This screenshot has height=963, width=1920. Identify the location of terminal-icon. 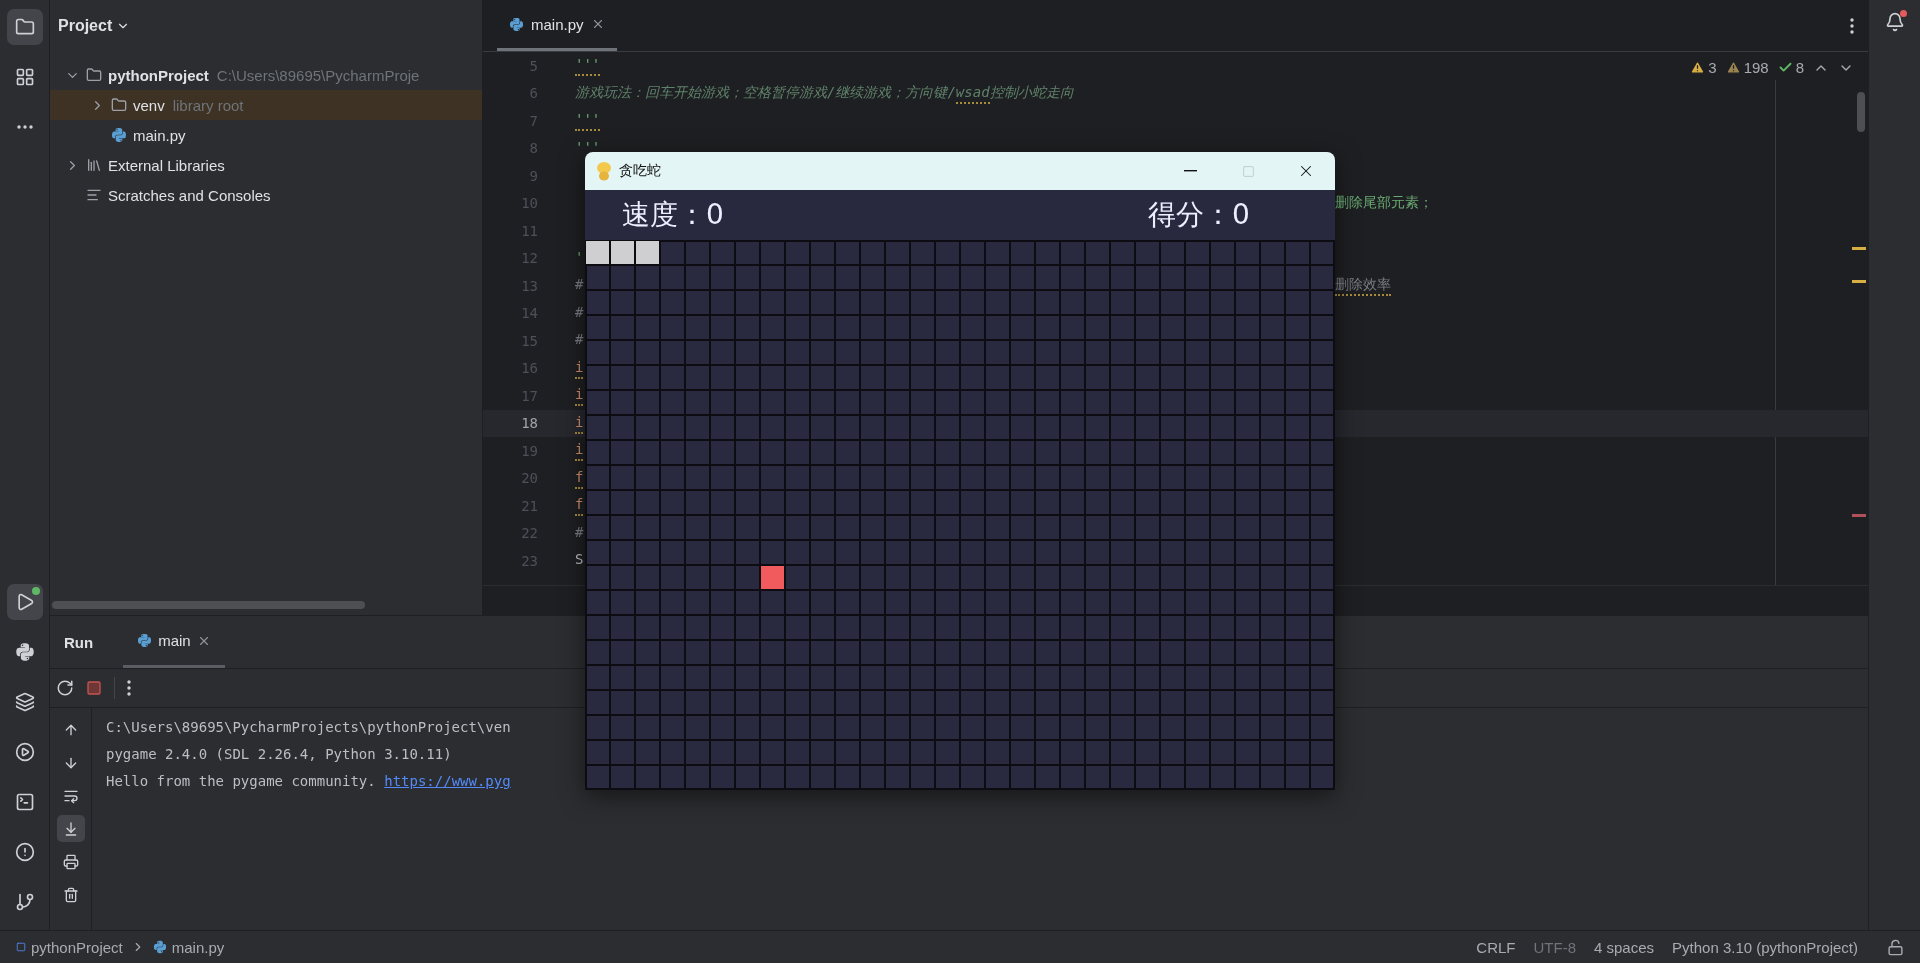
(24, 802).